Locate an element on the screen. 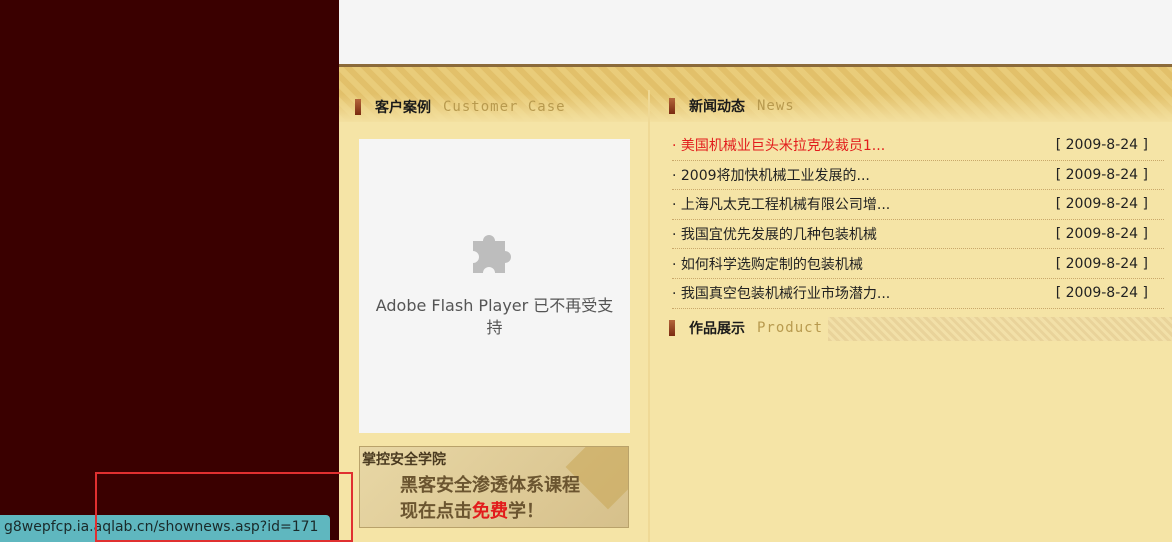  news-row: · 2009将加快机械工业发展的... [ 2009-8-24 ] is located at coordinates (918, 176).